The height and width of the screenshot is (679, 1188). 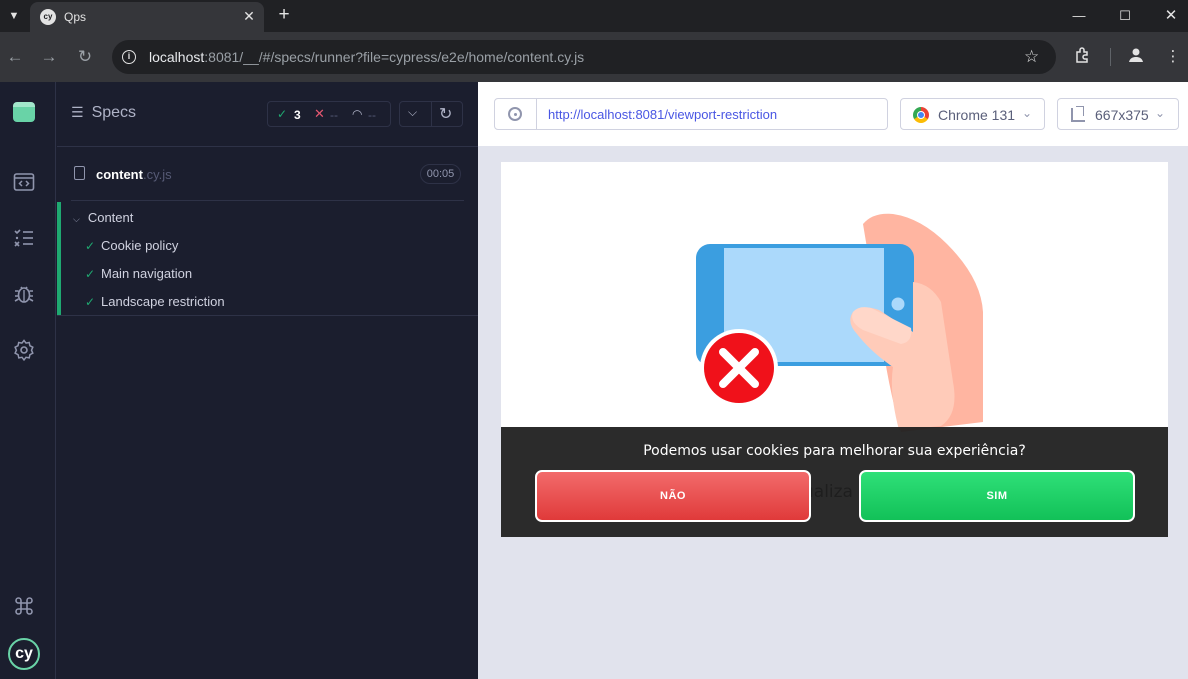 What do you see at coordinates (79, 173) in the screenshot?
I see `document-icon` at bounding box center [79, 173].